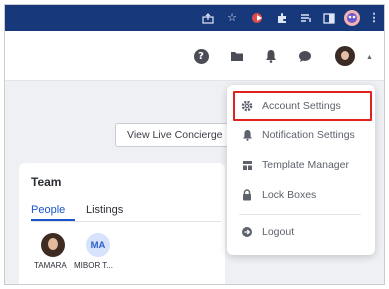 Image resolution: width=389 pixels, height=289 pixels. I want to click on extension-arrow-icon, so click(258, 18).